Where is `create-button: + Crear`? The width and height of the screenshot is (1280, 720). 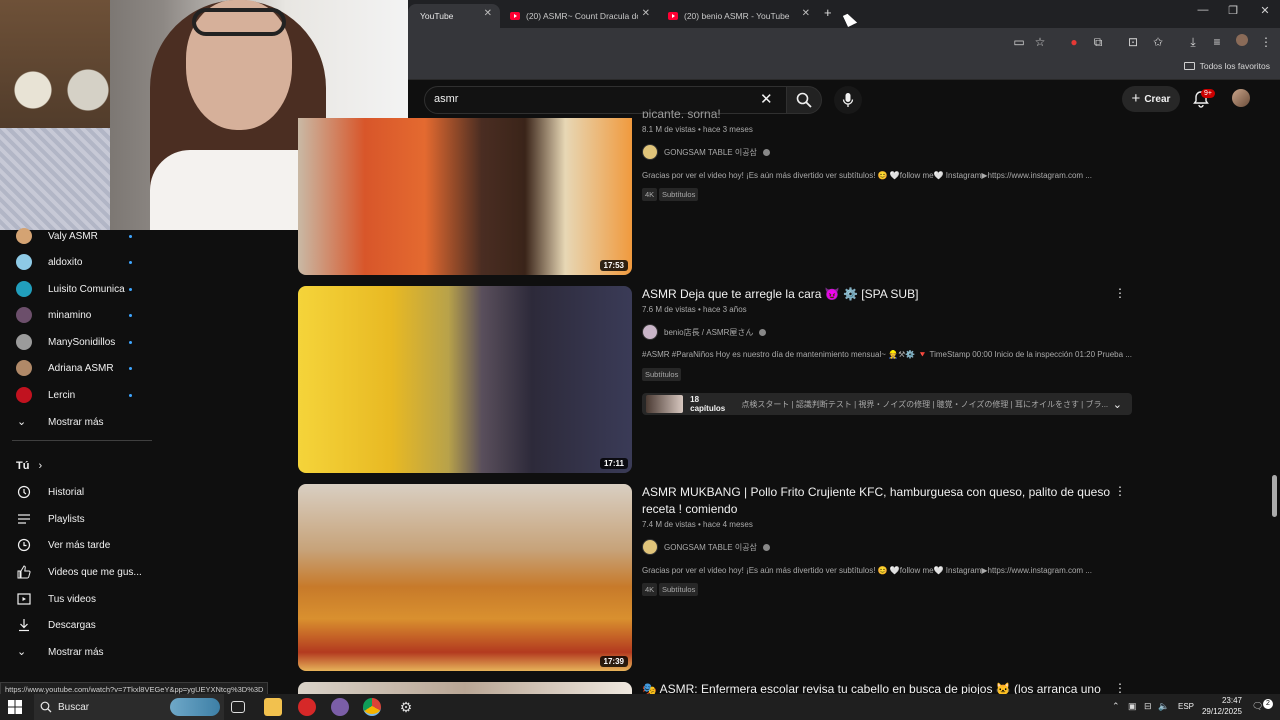
create-button: + Crear is located at coordinates (1151, 99).